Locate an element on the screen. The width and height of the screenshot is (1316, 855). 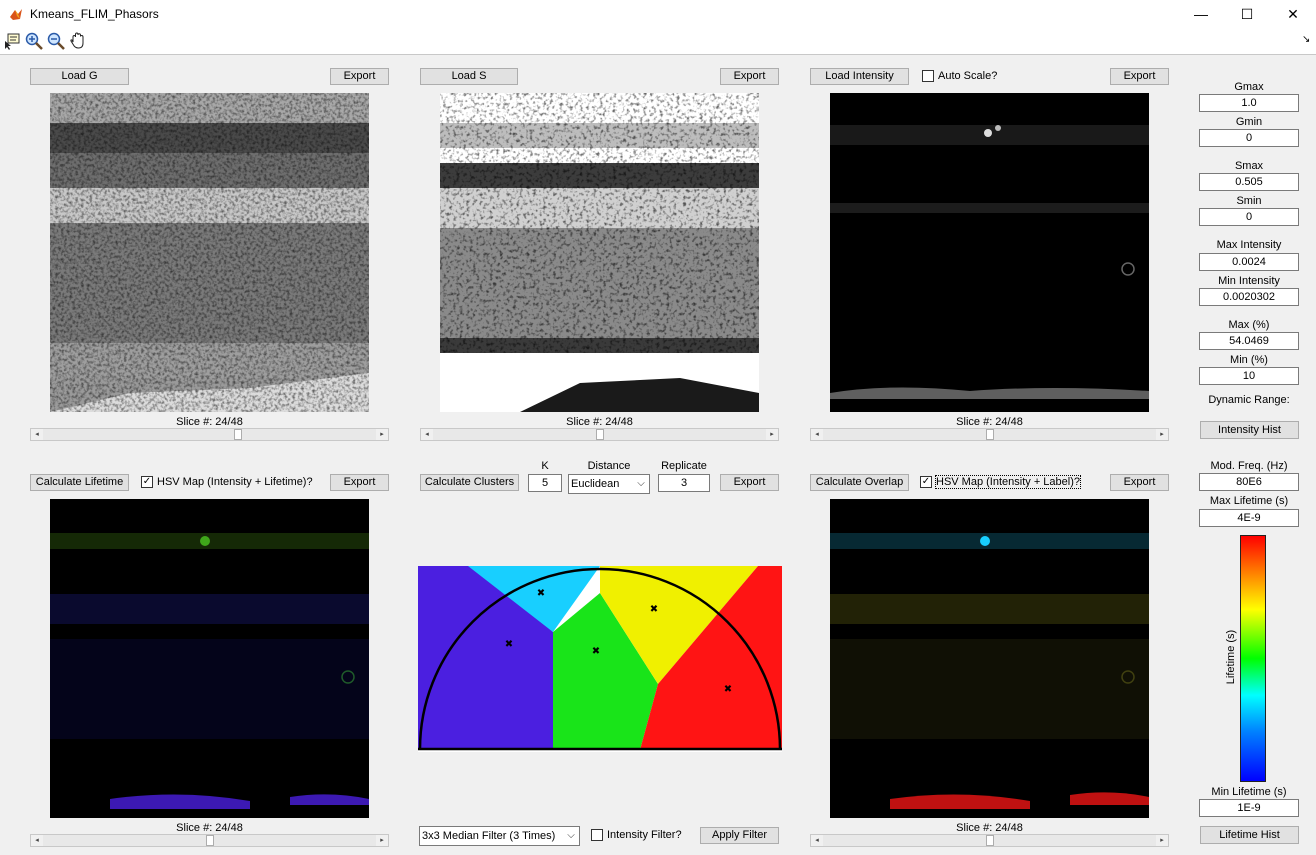
export-g-button: Export is located at coordinates (359, 76).